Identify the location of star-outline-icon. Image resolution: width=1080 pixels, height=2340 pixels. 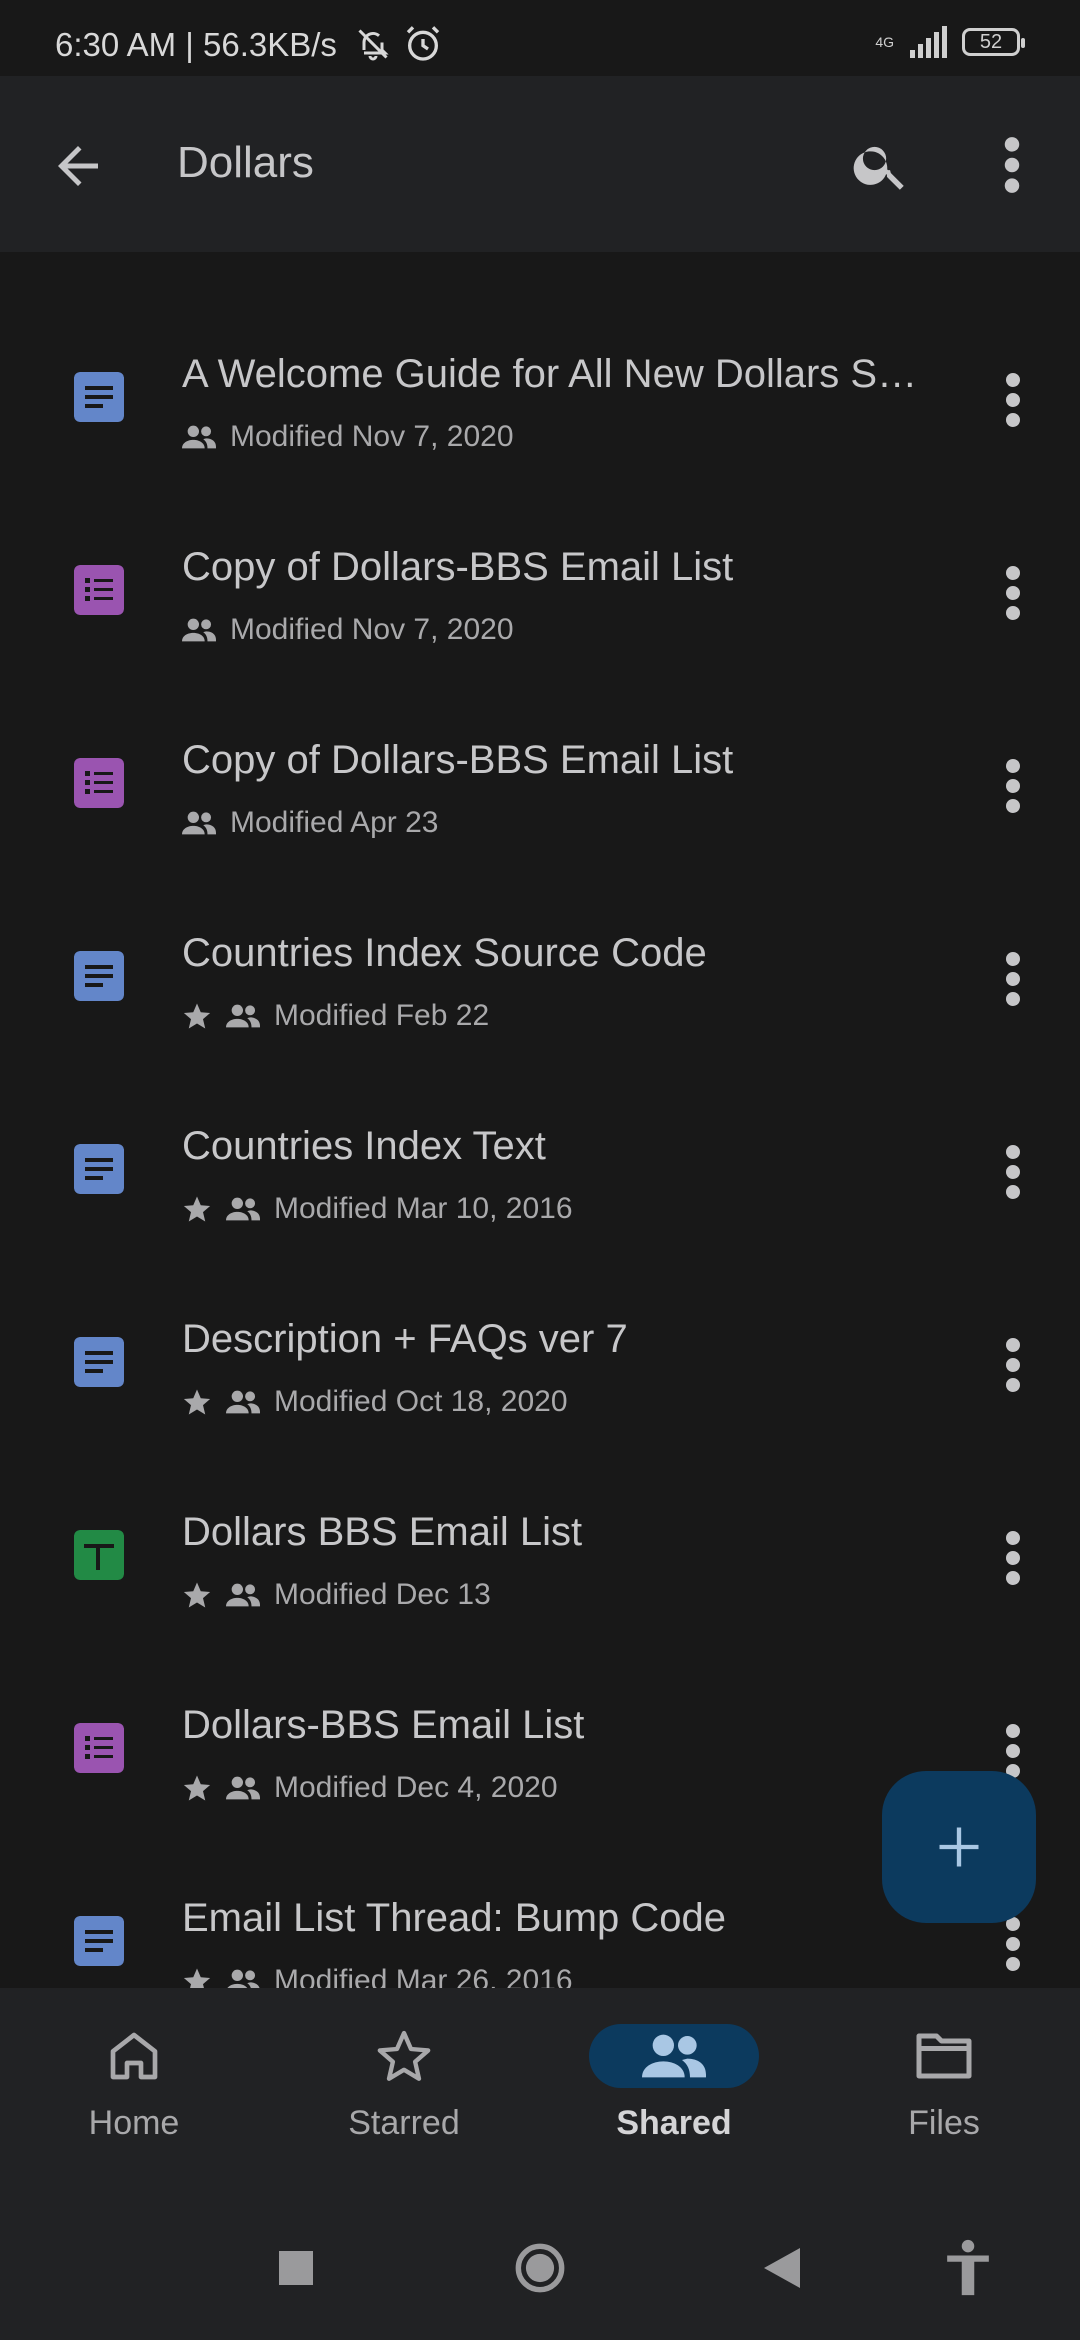
(404, 2055).